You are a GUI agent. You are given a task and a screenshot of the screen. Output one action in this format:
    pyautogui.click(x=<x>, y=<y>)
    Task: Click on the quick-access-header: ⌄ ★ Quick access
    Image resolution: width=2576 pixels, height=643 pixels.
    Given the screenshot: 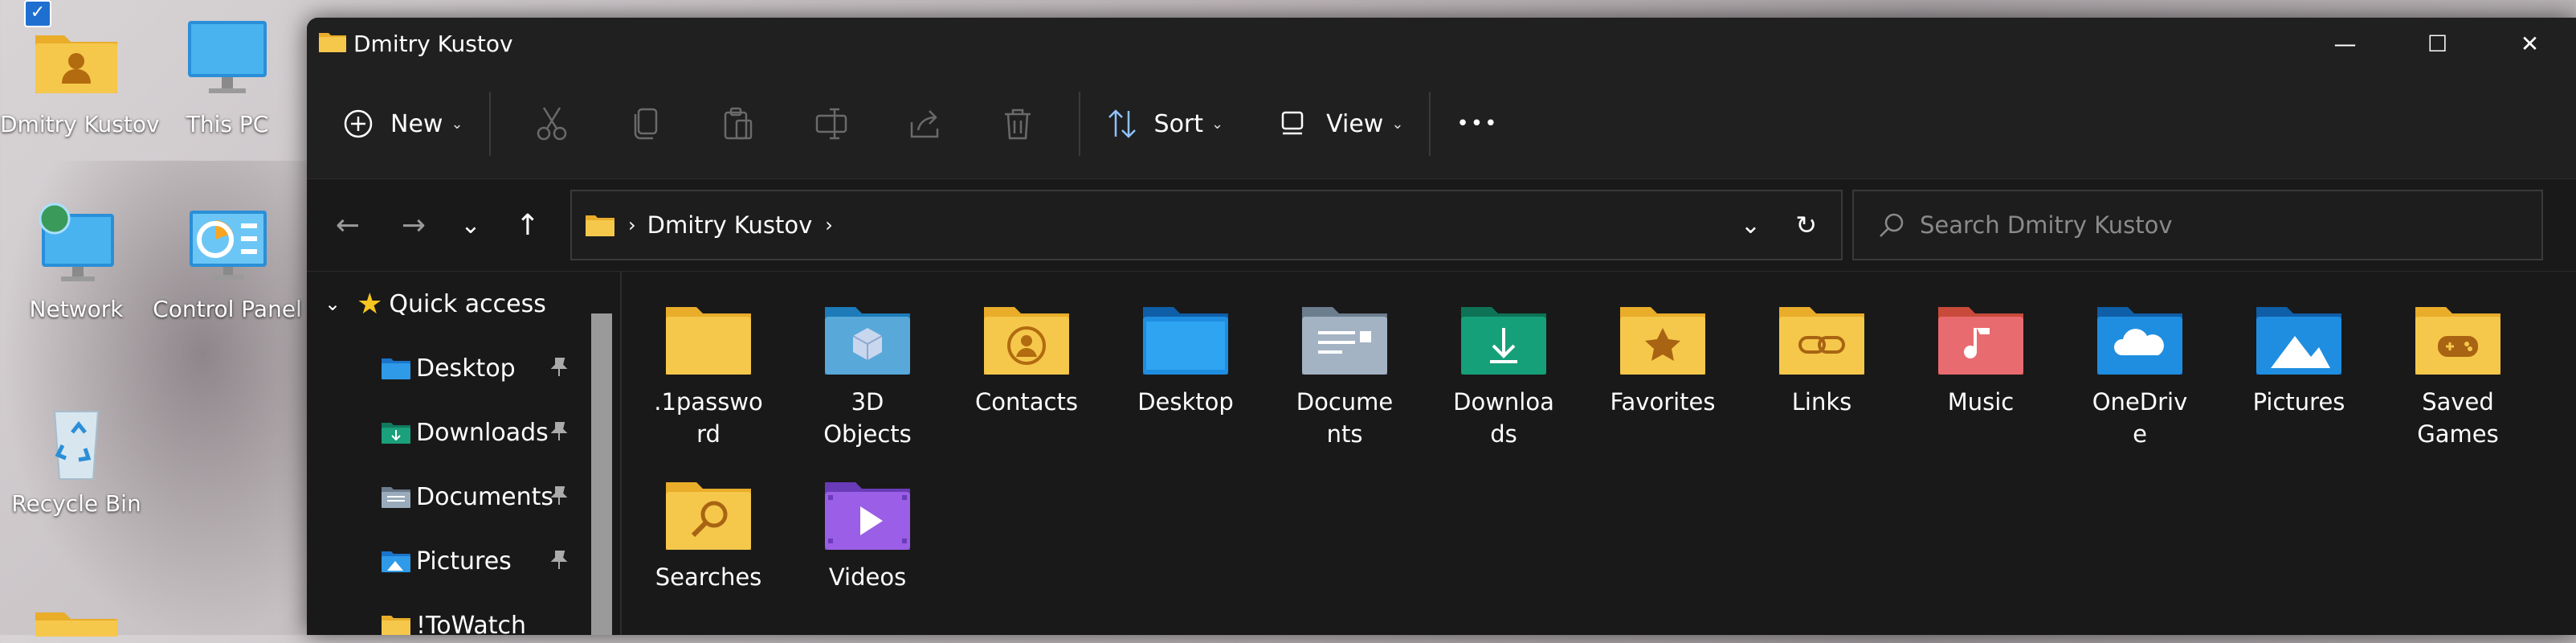 What is the action you would take?
    pyautogui.click(x=463, y=304)
    